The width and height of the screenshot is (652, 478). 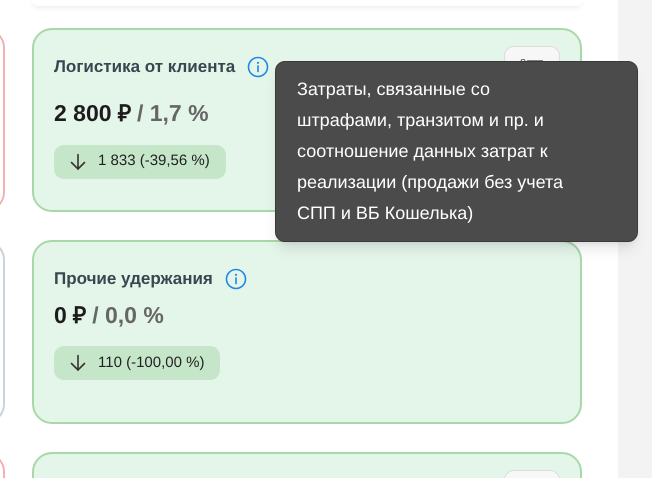 What do you see at coordinates (133, 279) in the screenshot?
I see `card-title: Прочие удержания` at bounding box center [133, 279].